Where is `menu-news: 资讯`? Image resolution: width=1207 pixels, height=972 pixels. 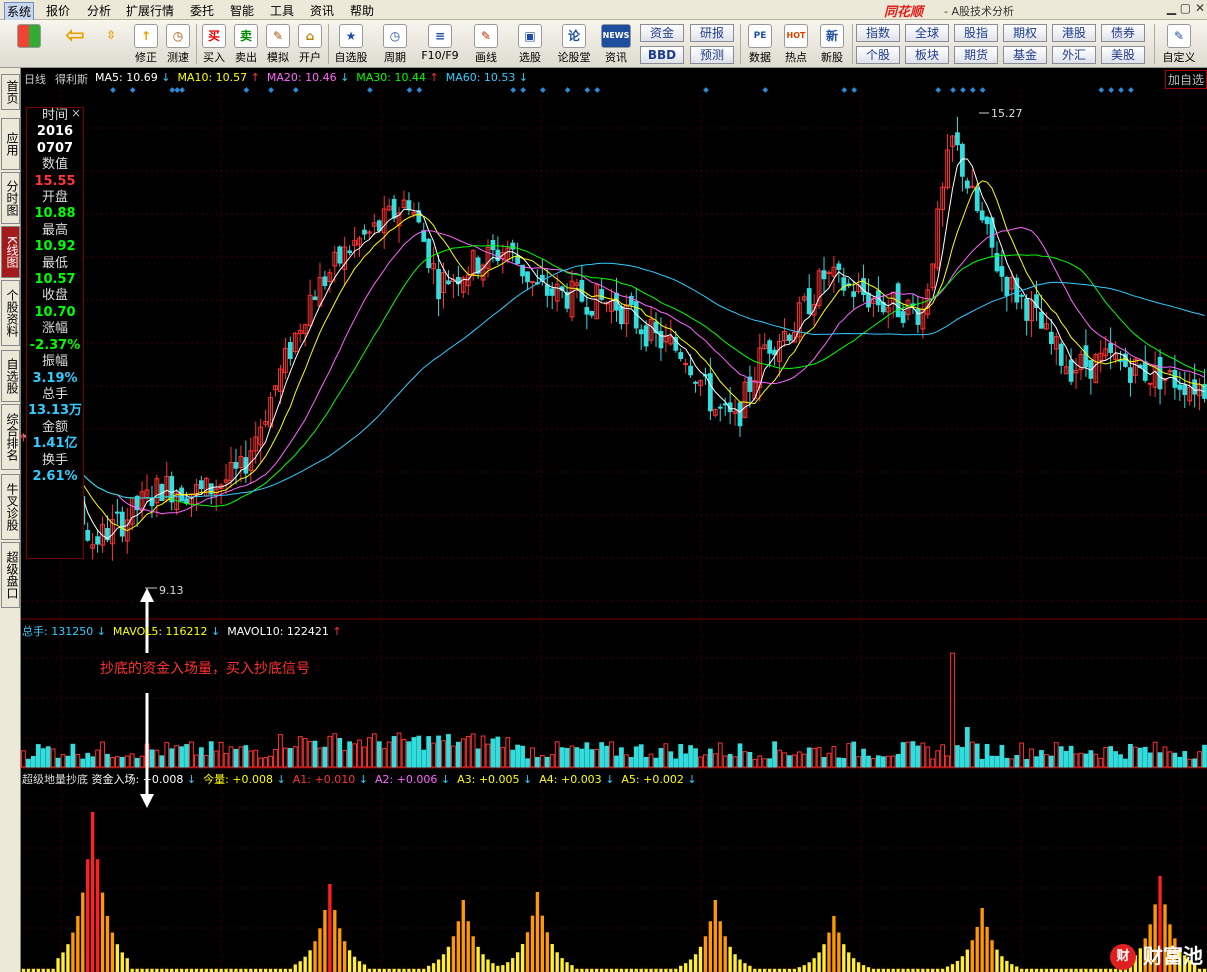
menu-news: 资讯 is located at coordinates (322, 10).